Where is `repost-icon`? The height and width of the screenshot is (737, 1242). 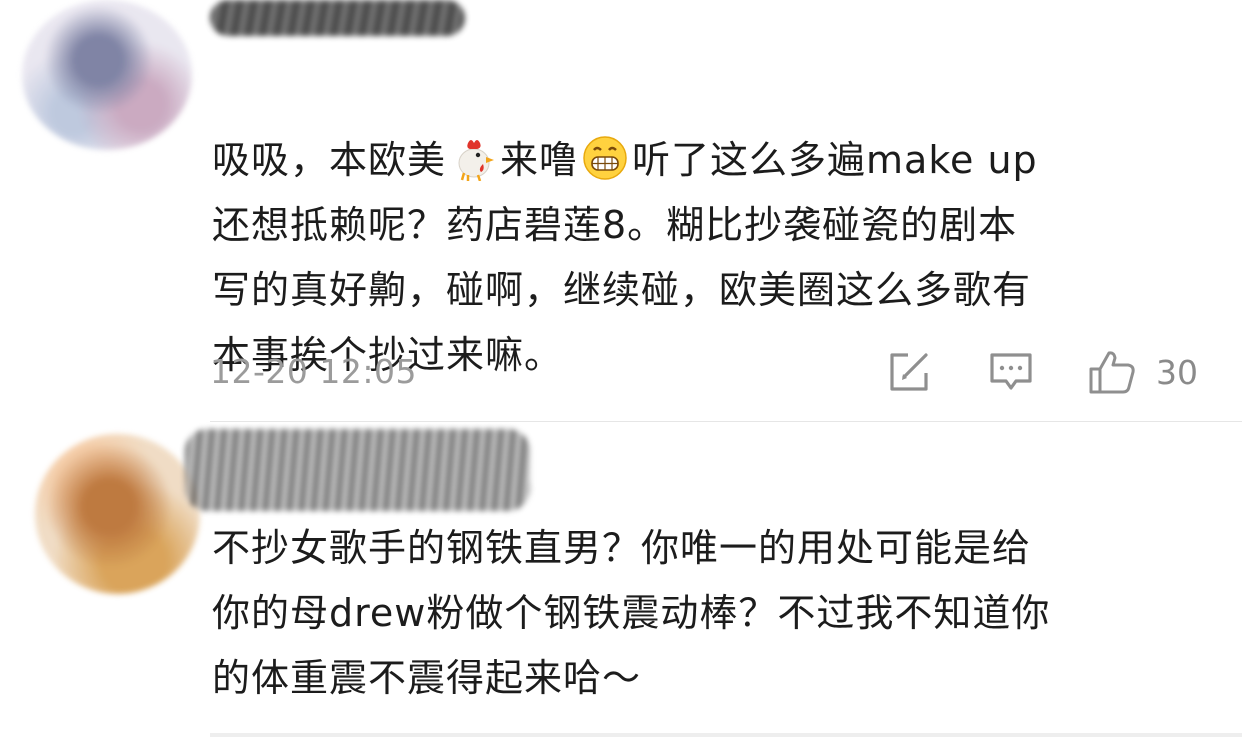 repost-icon is located at coordinates (909, 372).